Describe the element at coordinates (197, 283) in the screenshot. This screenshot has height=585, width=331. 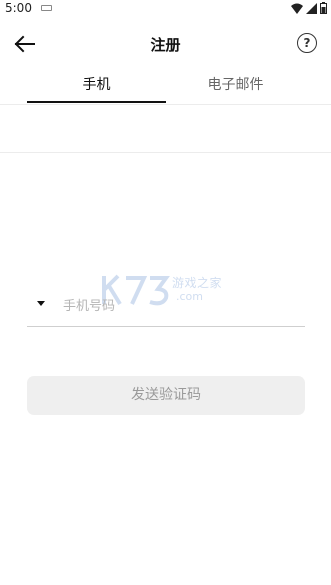
I see `watermark-text: 游戏之家` at that location.